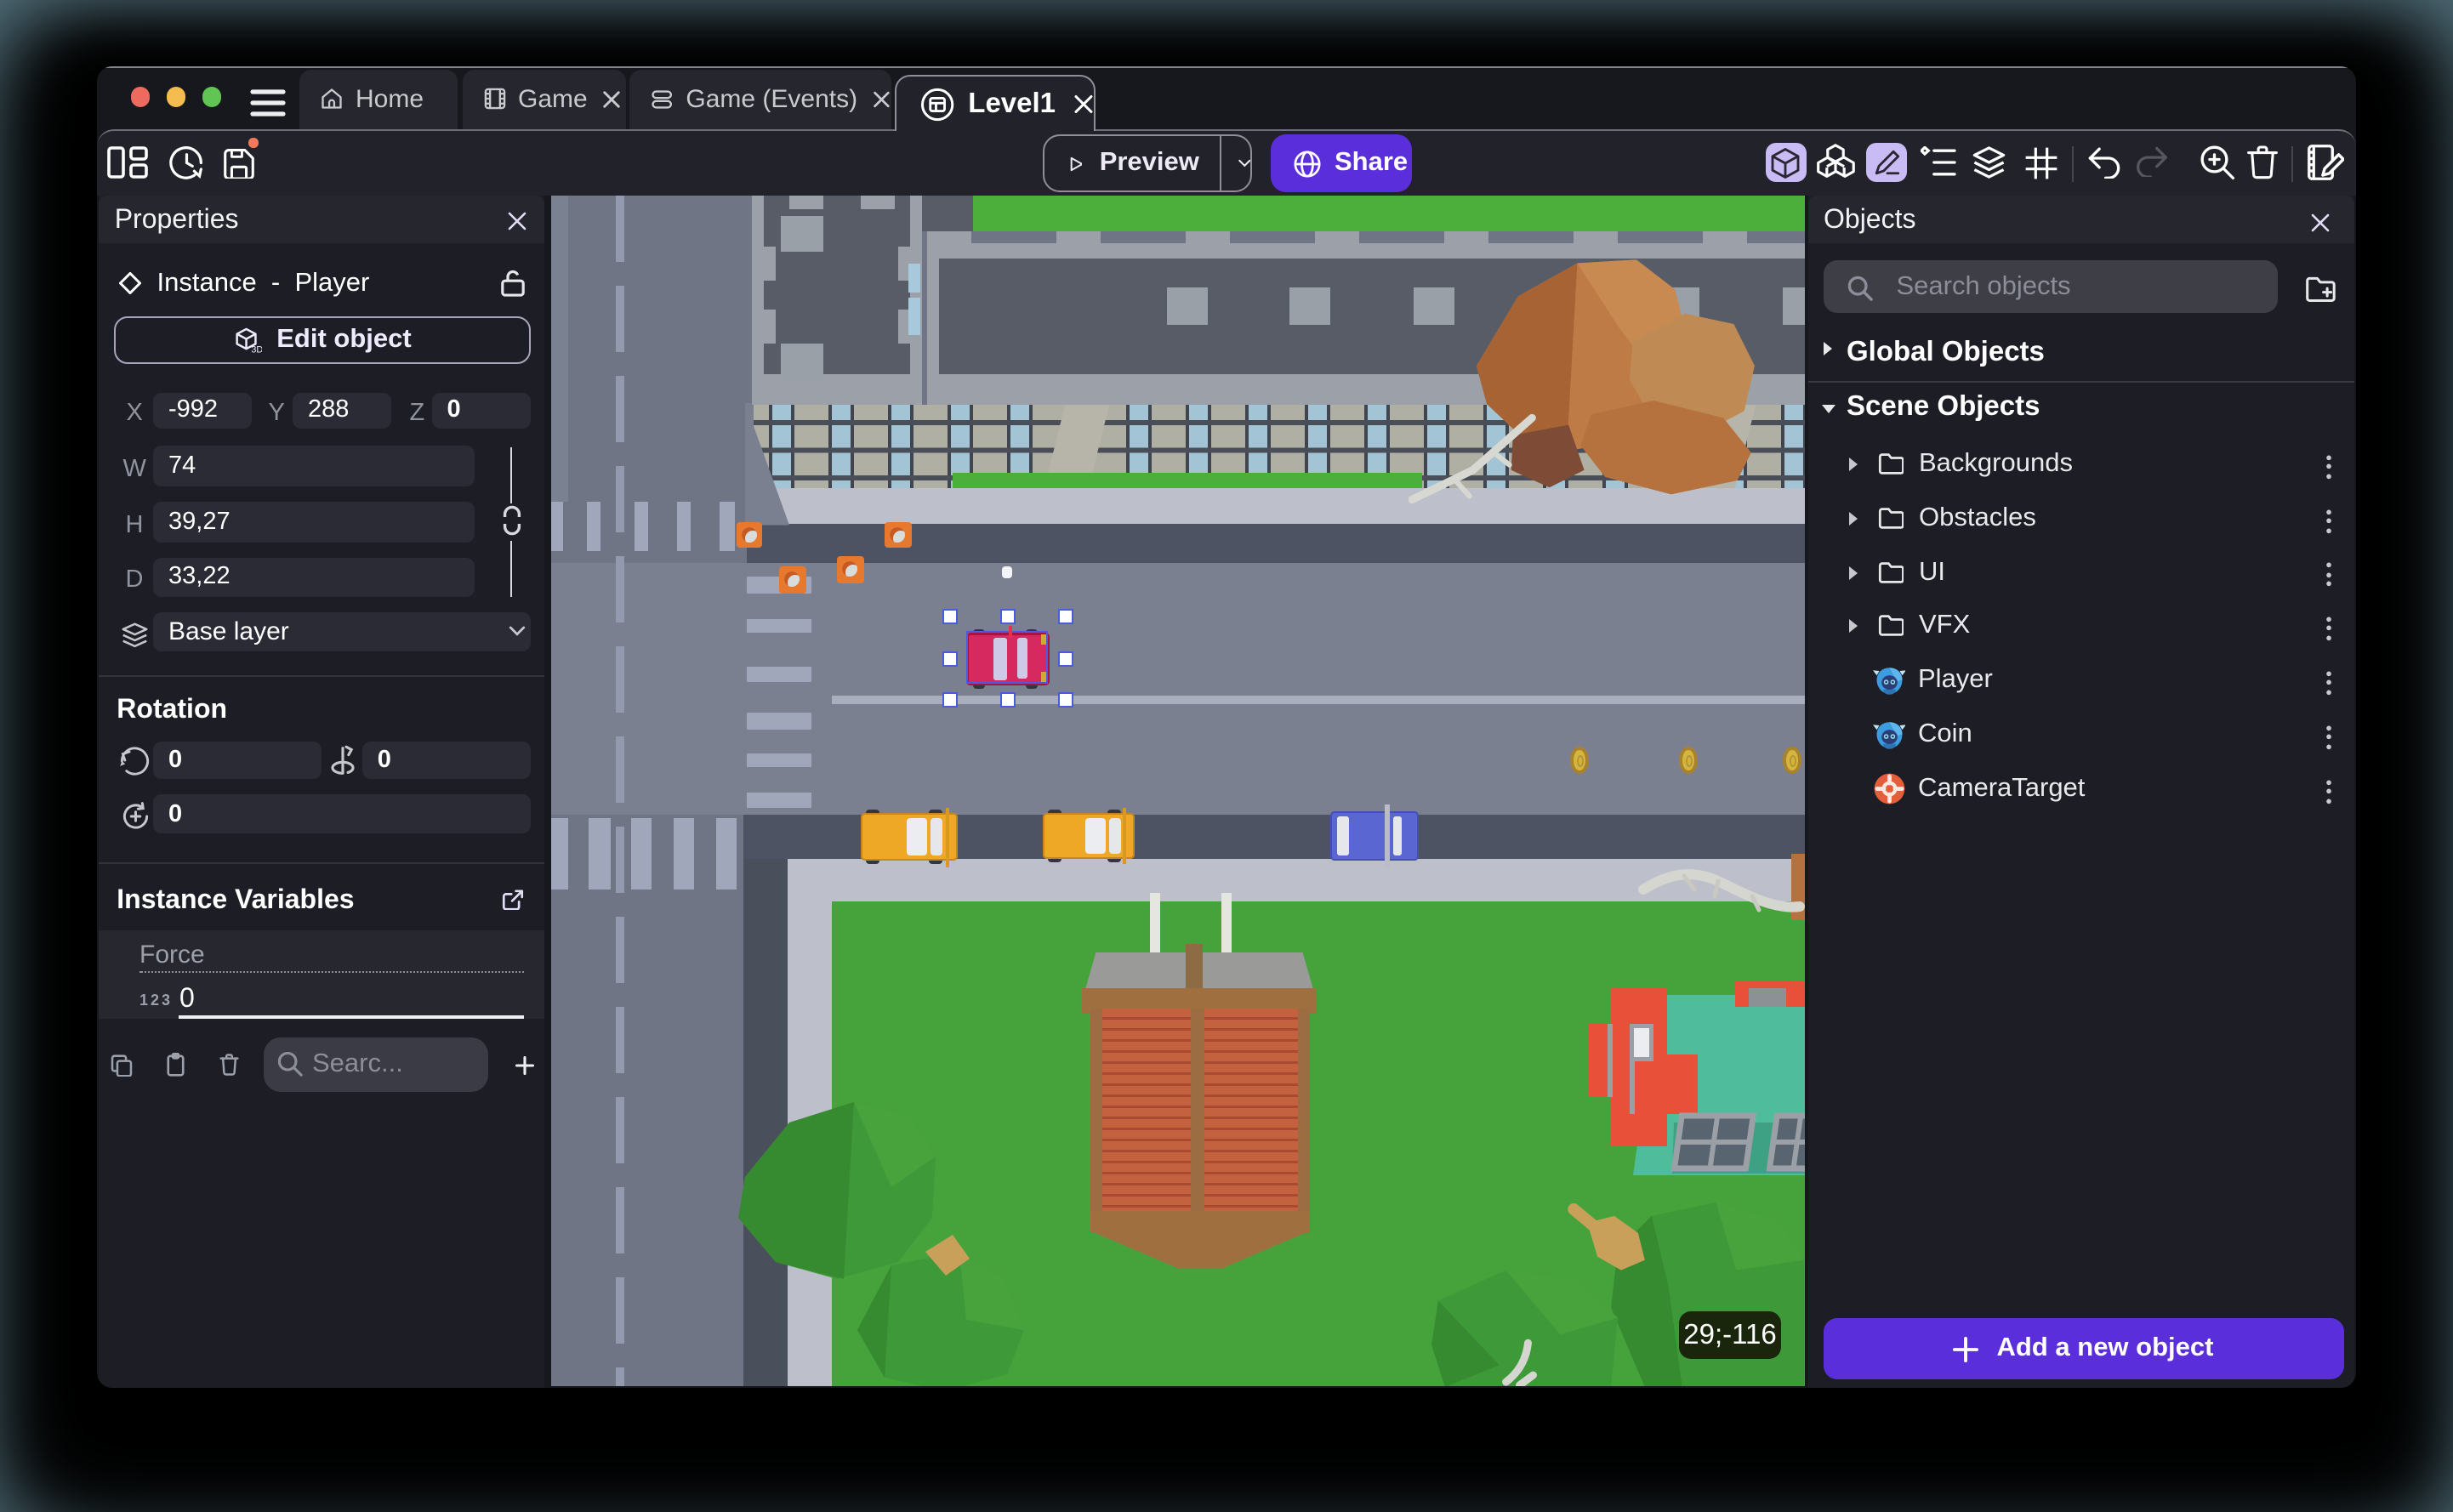  I want to click on svg-text: 3D, so click(256, 349).